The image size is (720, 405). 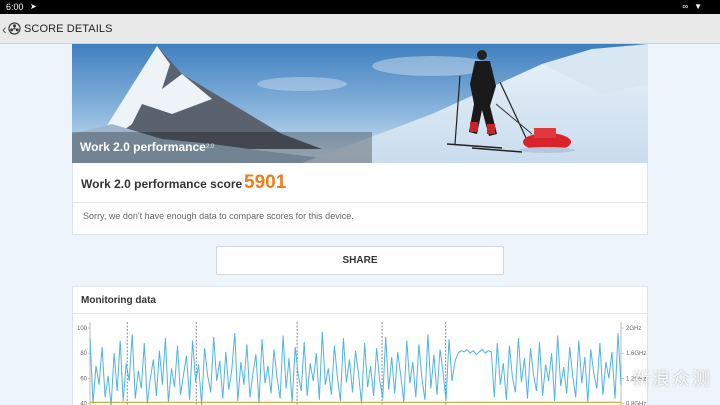 I want to click on share-button: SHARE, so click(x=360, y=260).